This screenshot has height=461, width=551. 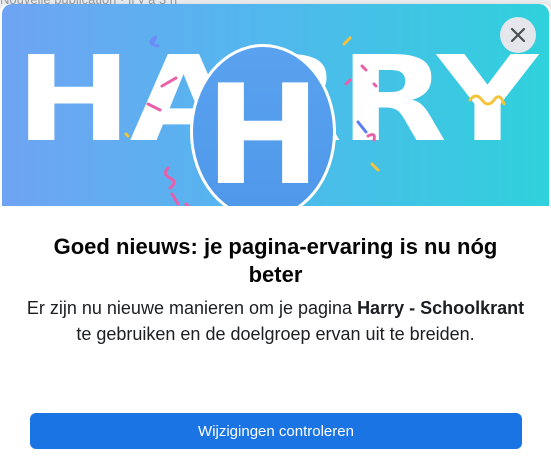 I want to click on page-name-highlight: Harry - Schoolkrant, so click(x=441, y=308).